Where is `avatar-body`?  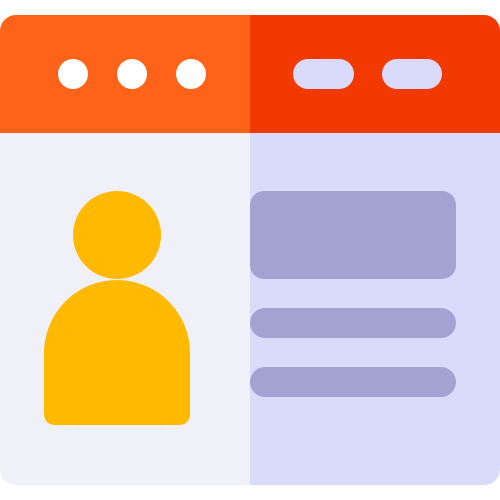
avatar-body is located at coordinates (117, 352).